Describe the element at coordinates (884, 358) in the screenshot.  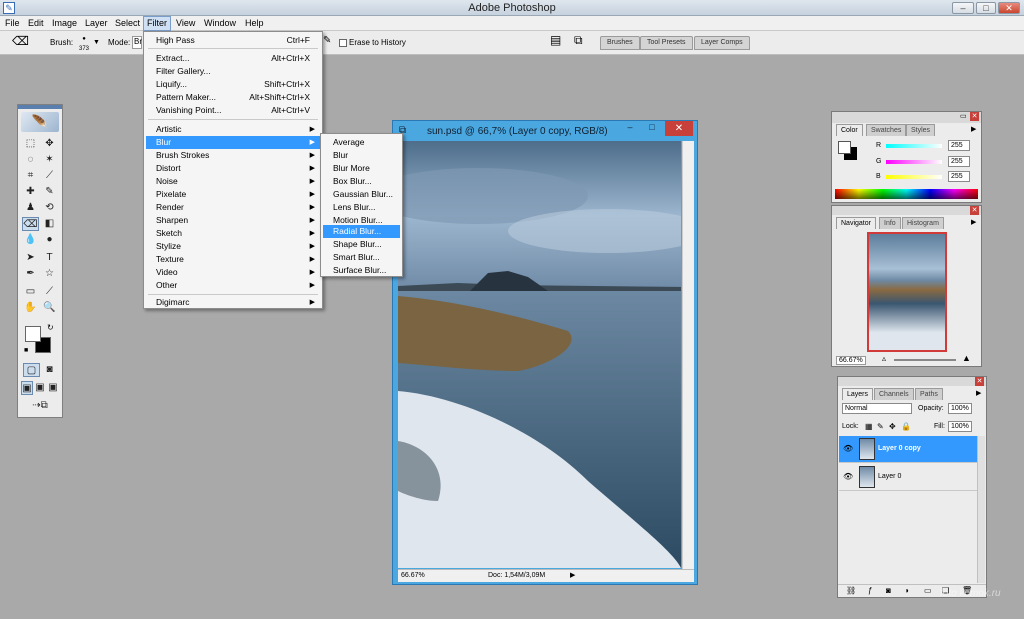
I see `zoom-out-icon: ▵` at that location.